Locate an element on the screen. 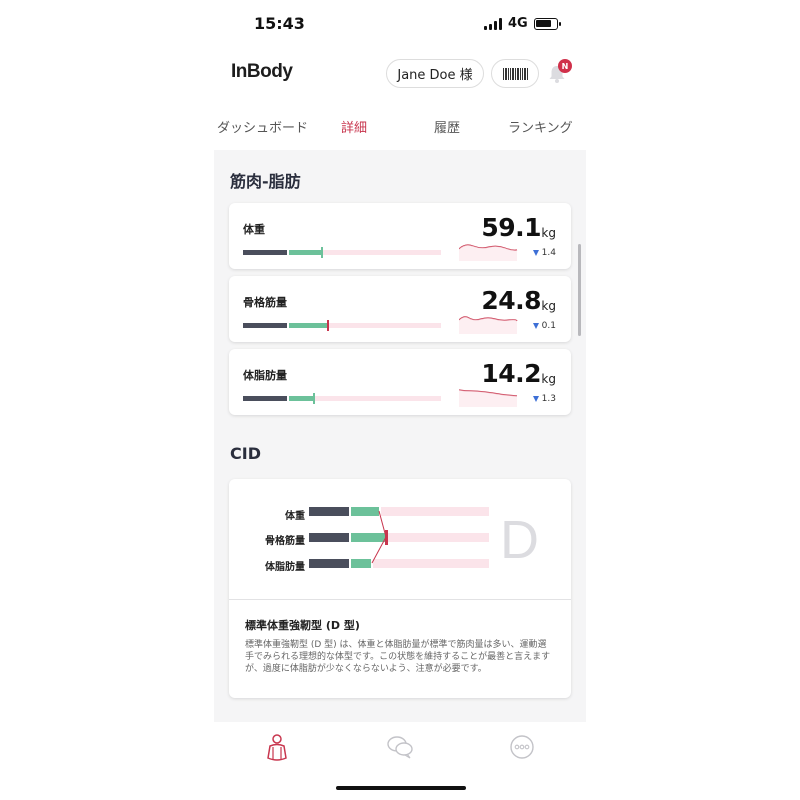  cid-chart is located at coordinates (399, 537).